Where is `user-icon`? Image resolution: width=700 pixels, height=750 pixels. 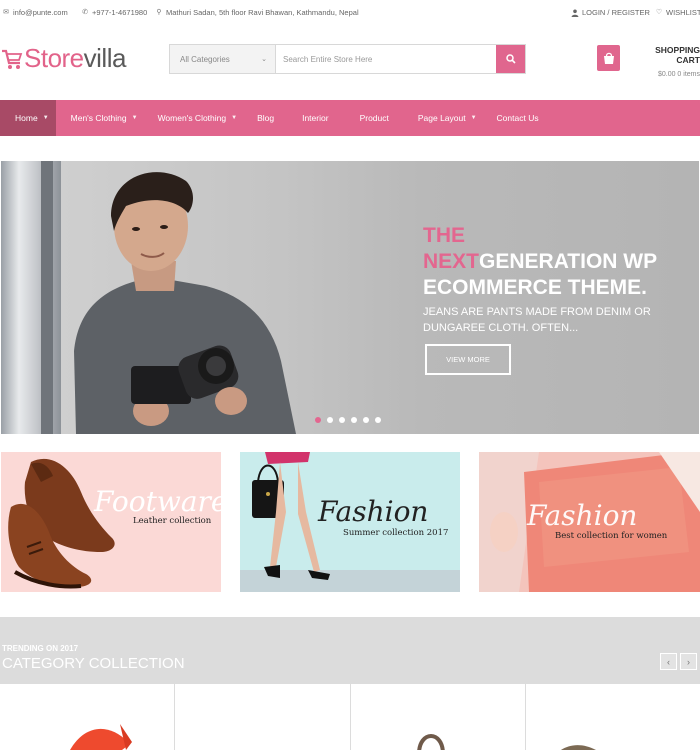 user-icon is located at coordinates (575, 13).